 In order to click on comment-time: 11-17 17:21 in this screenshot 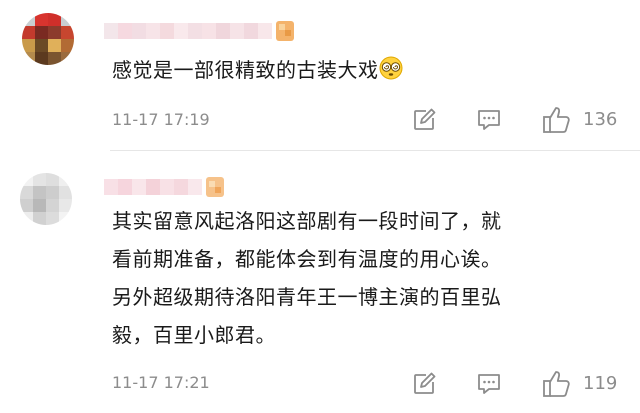, I will do `click(161, 382)`.